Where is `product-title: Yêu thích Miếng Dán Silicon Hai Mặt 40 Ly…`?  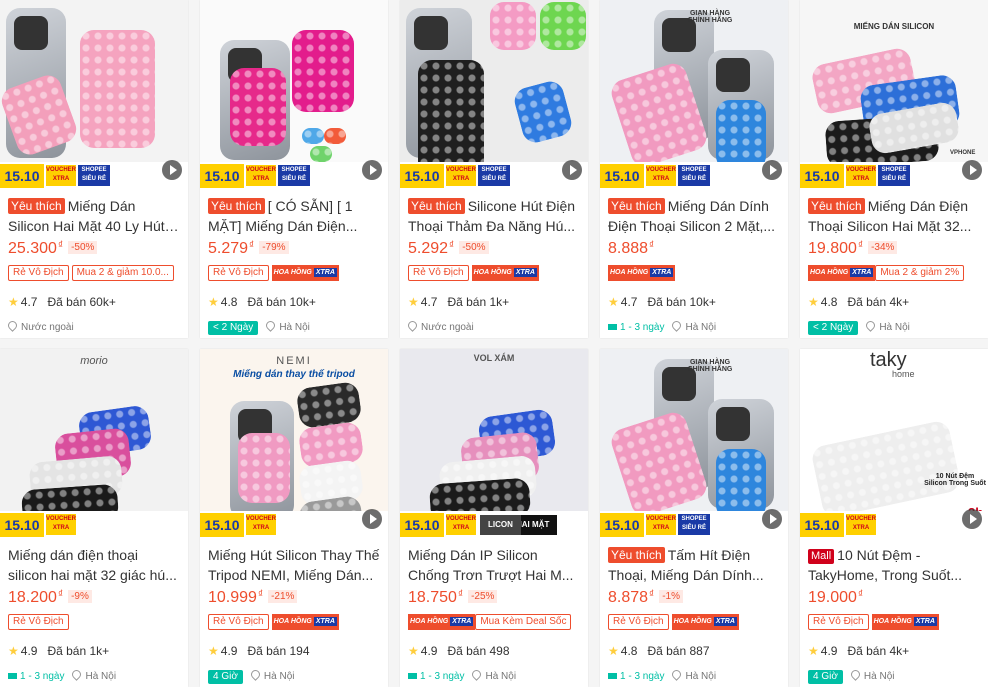
product-title: Yêu thích Miếng Dán Silicon Hai Mặt 40 Ly… is located at coordinates (94, 216).